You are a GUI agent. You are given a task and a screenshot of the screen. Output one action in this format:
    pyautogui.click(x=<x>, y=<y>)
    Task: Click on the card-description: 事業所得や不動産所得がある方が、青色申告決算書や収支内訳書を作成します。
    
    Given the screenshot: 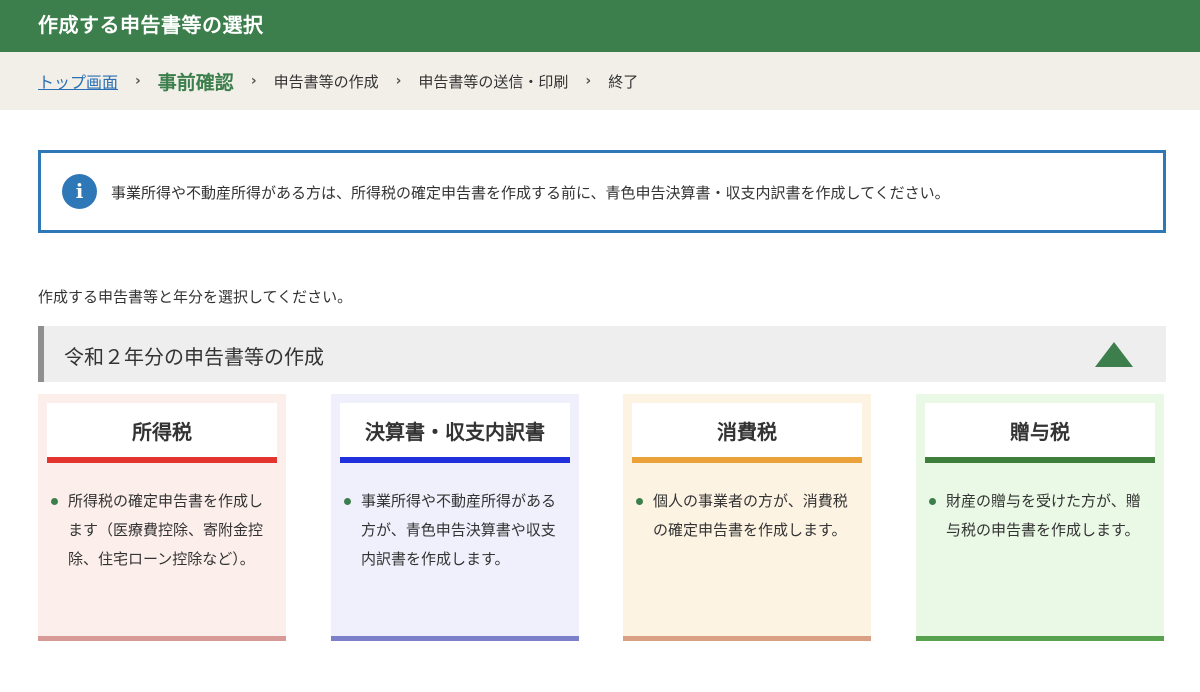 What is the action you would take?
    pyautogui.click(x=455, y=530)
    